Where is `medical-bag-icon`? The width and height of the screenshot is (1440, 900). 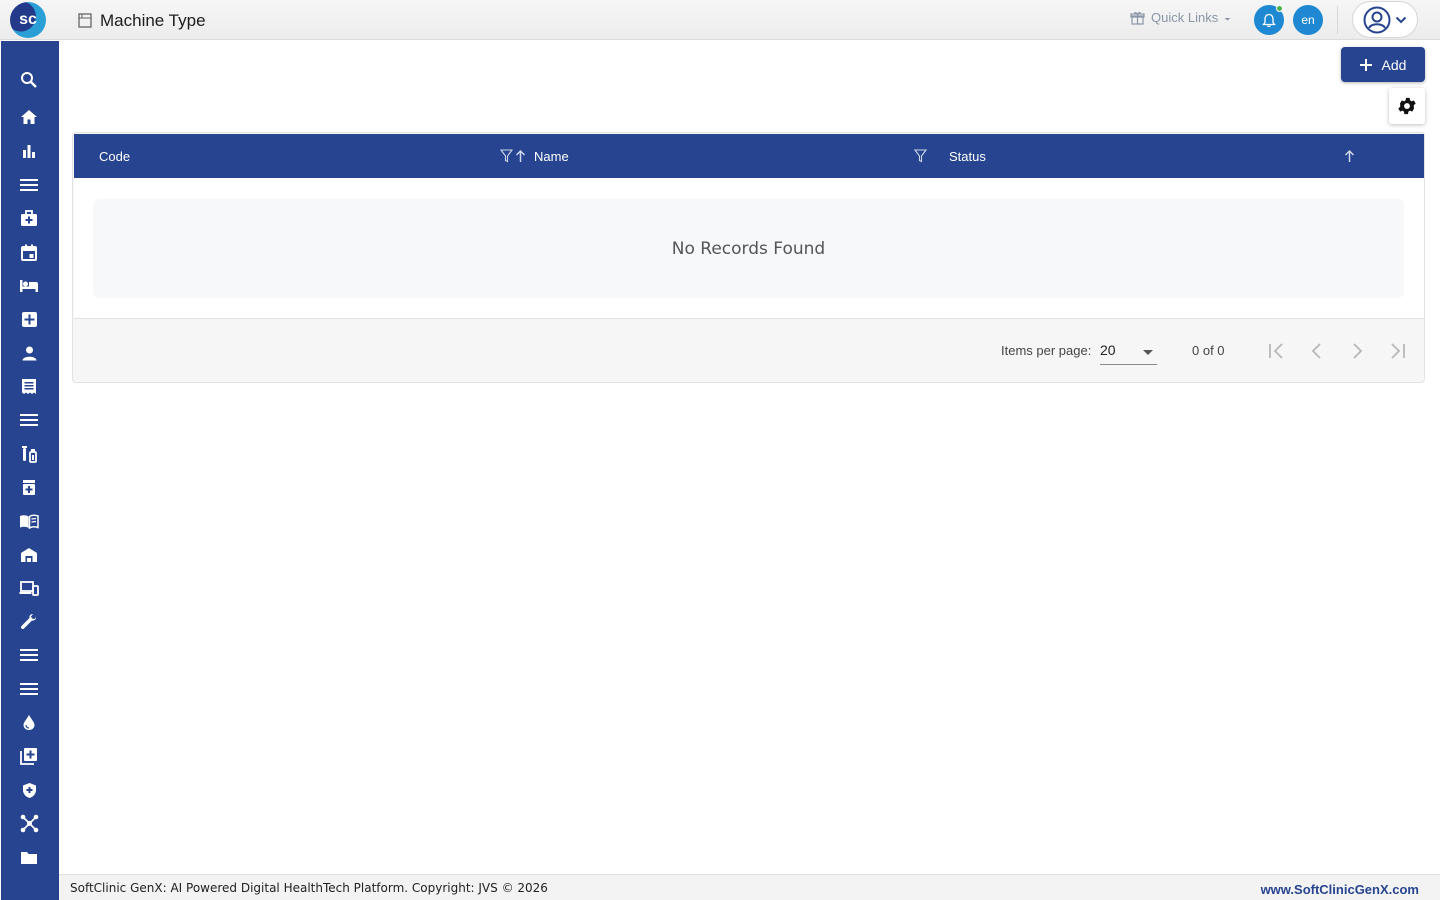 medical-bag-icon is located at coordinates (29, 217).